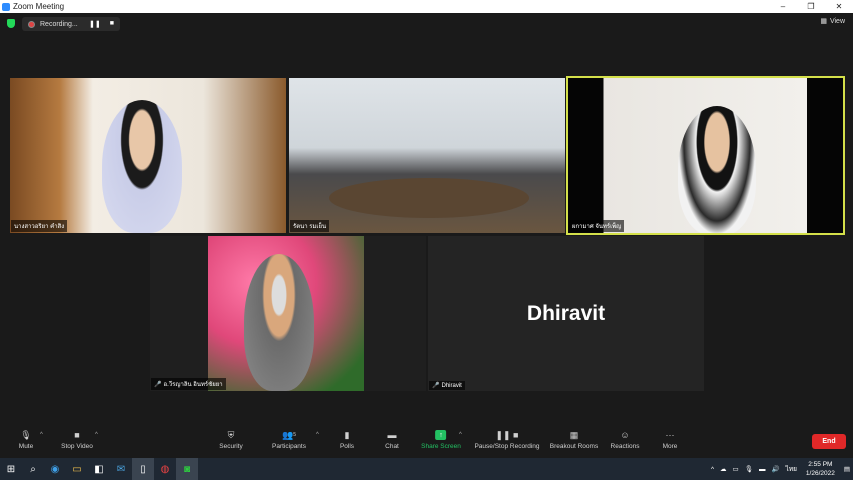 The image size is (853, 480). Describe the element at coordinates (317, 435) in the screenshot. I see `participants-options-caret-icon: ^` at that location.